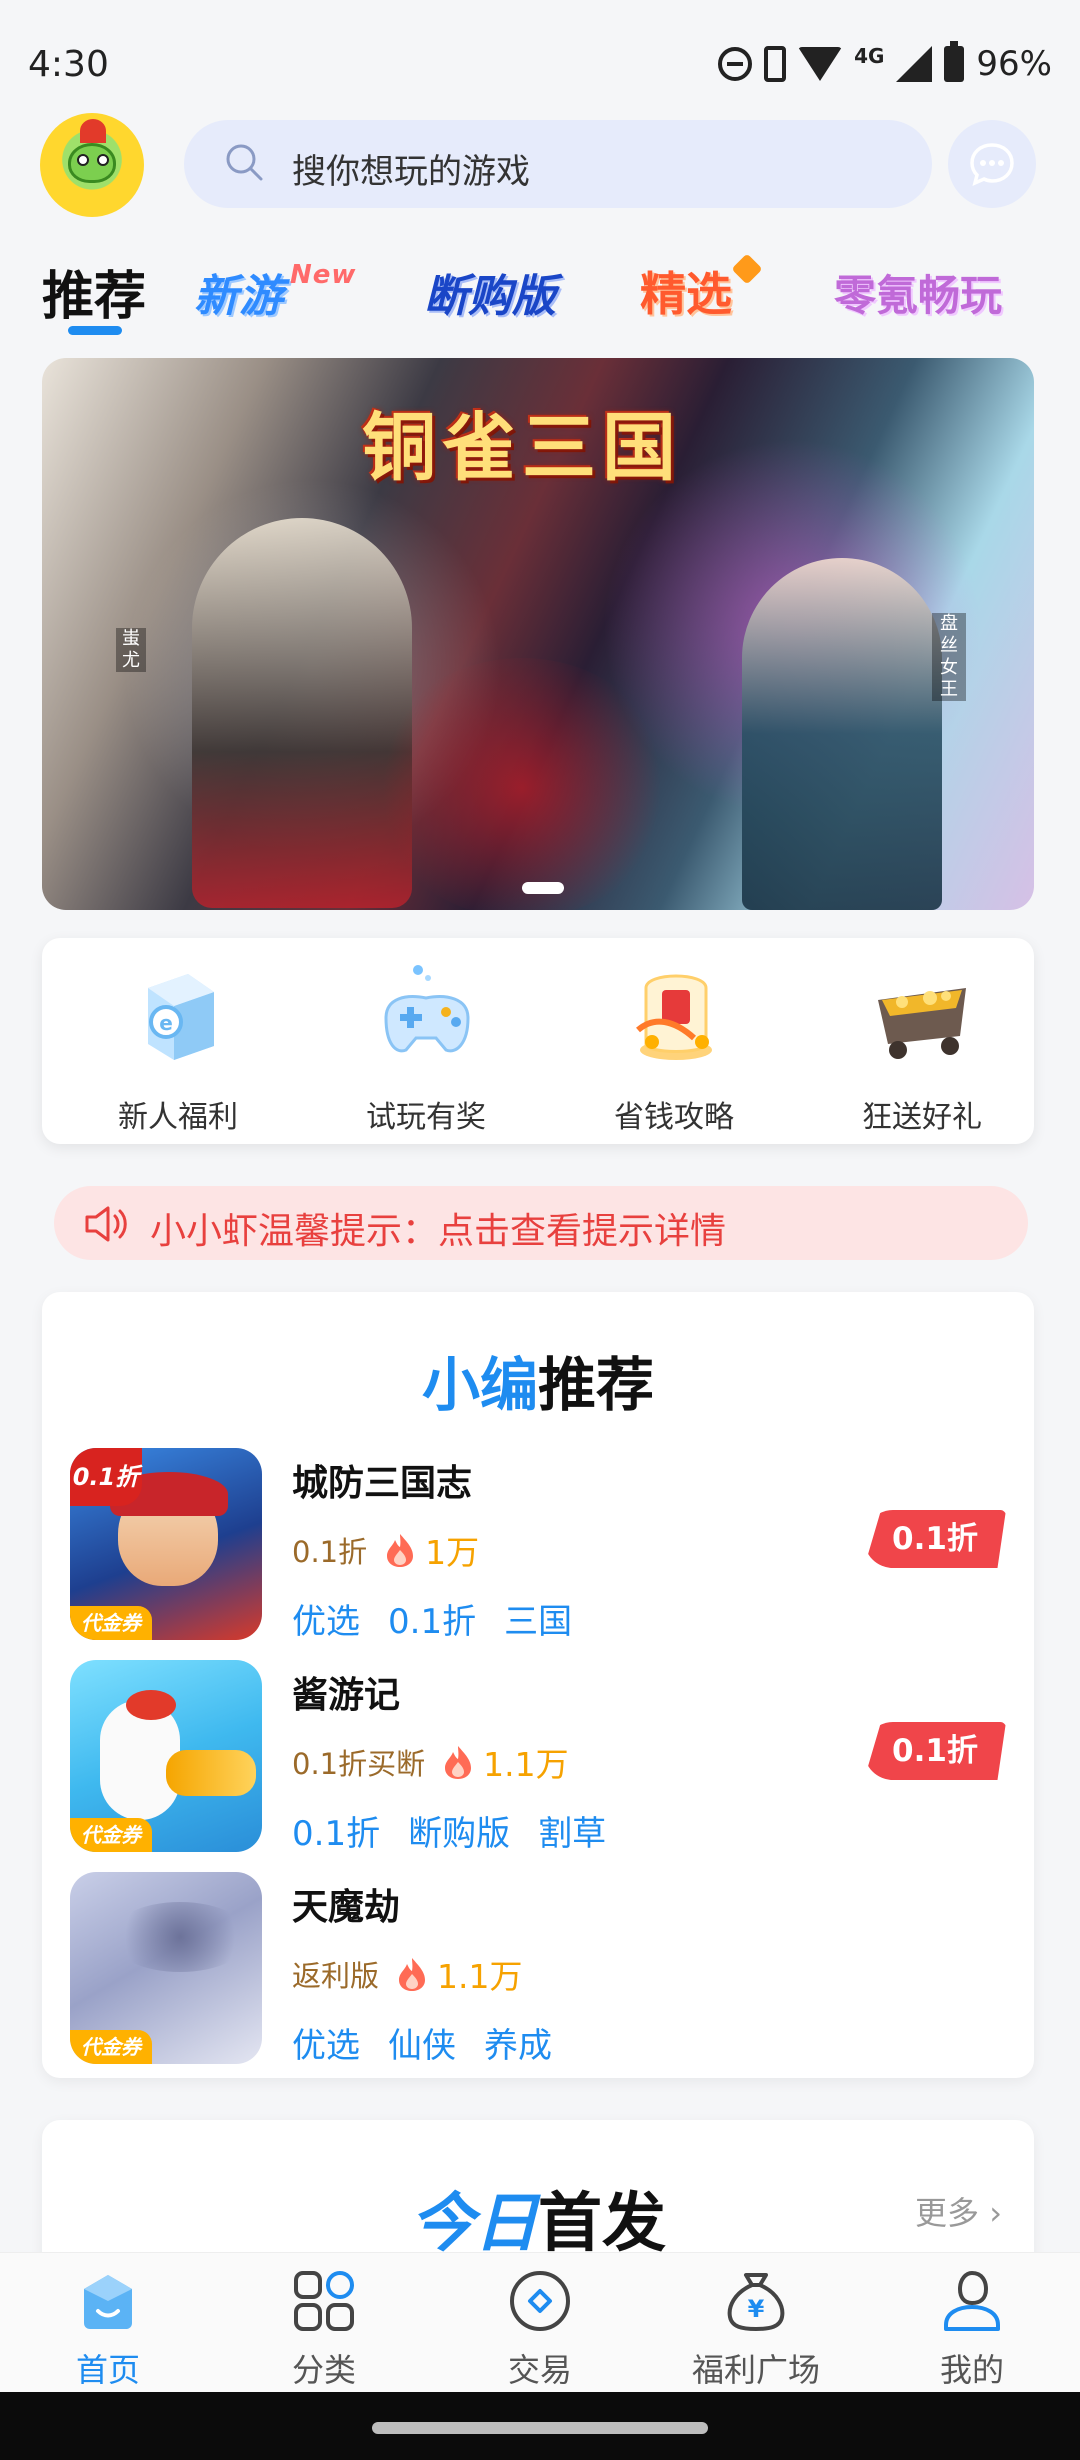 This screenshot has width=1080, height=2460. What do you see at coordinates (427, 1009) in the screenshot?
I see `gamepad-icon` at bounding box center [427, 1009].